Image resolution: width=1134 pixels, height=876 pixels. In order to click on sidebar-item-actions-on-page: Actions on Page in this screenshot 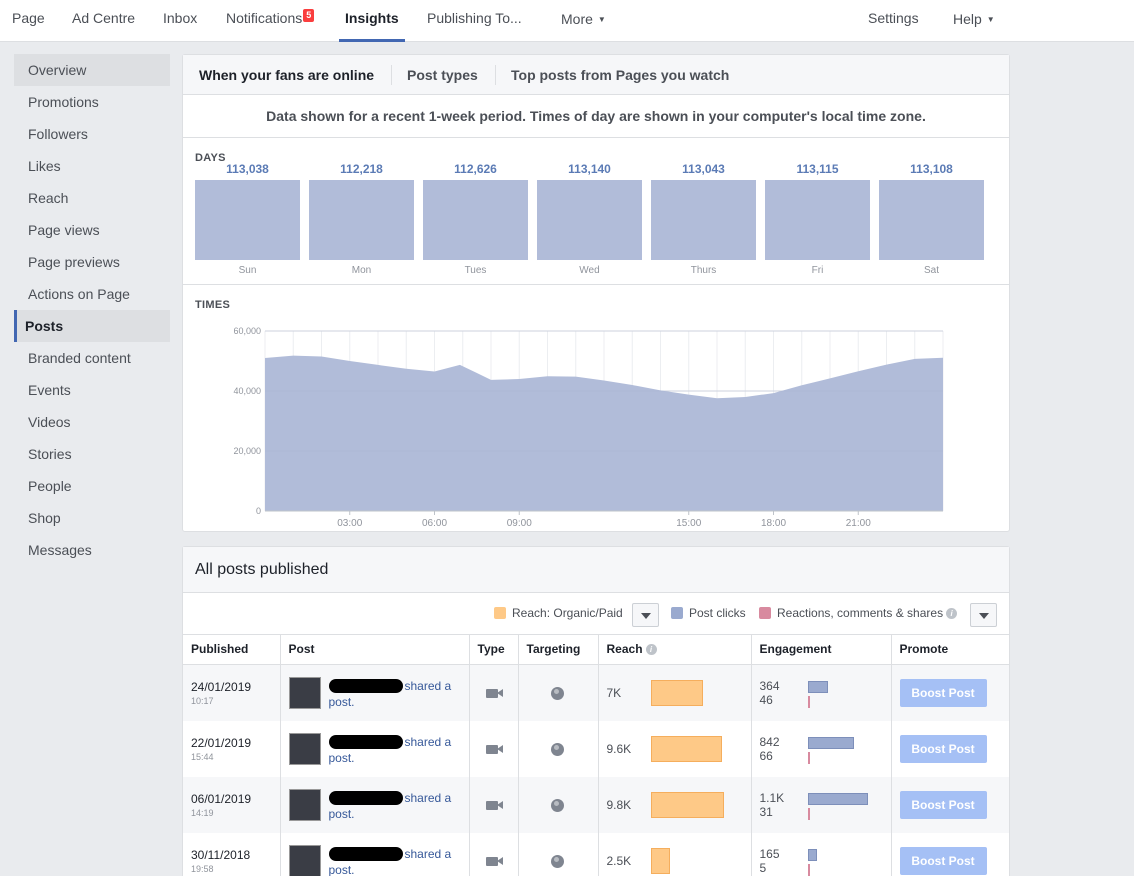, I will do `click(92, 294)`.